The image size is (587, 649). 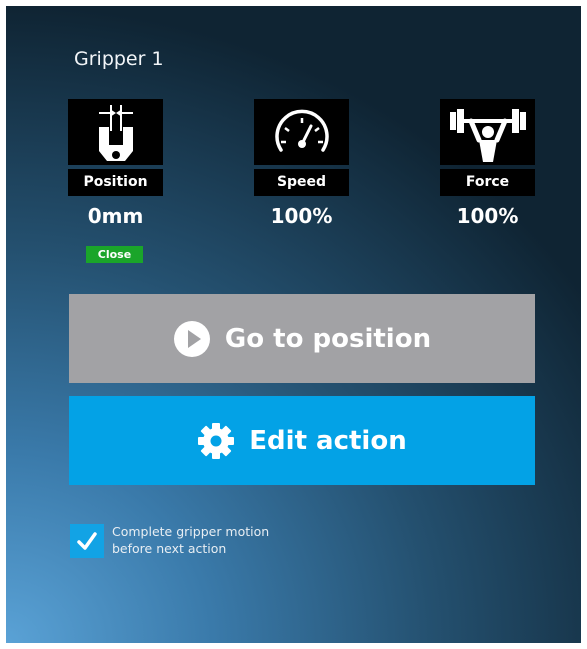 I want to click on speed-icon-box, so click(x=301, y=132).